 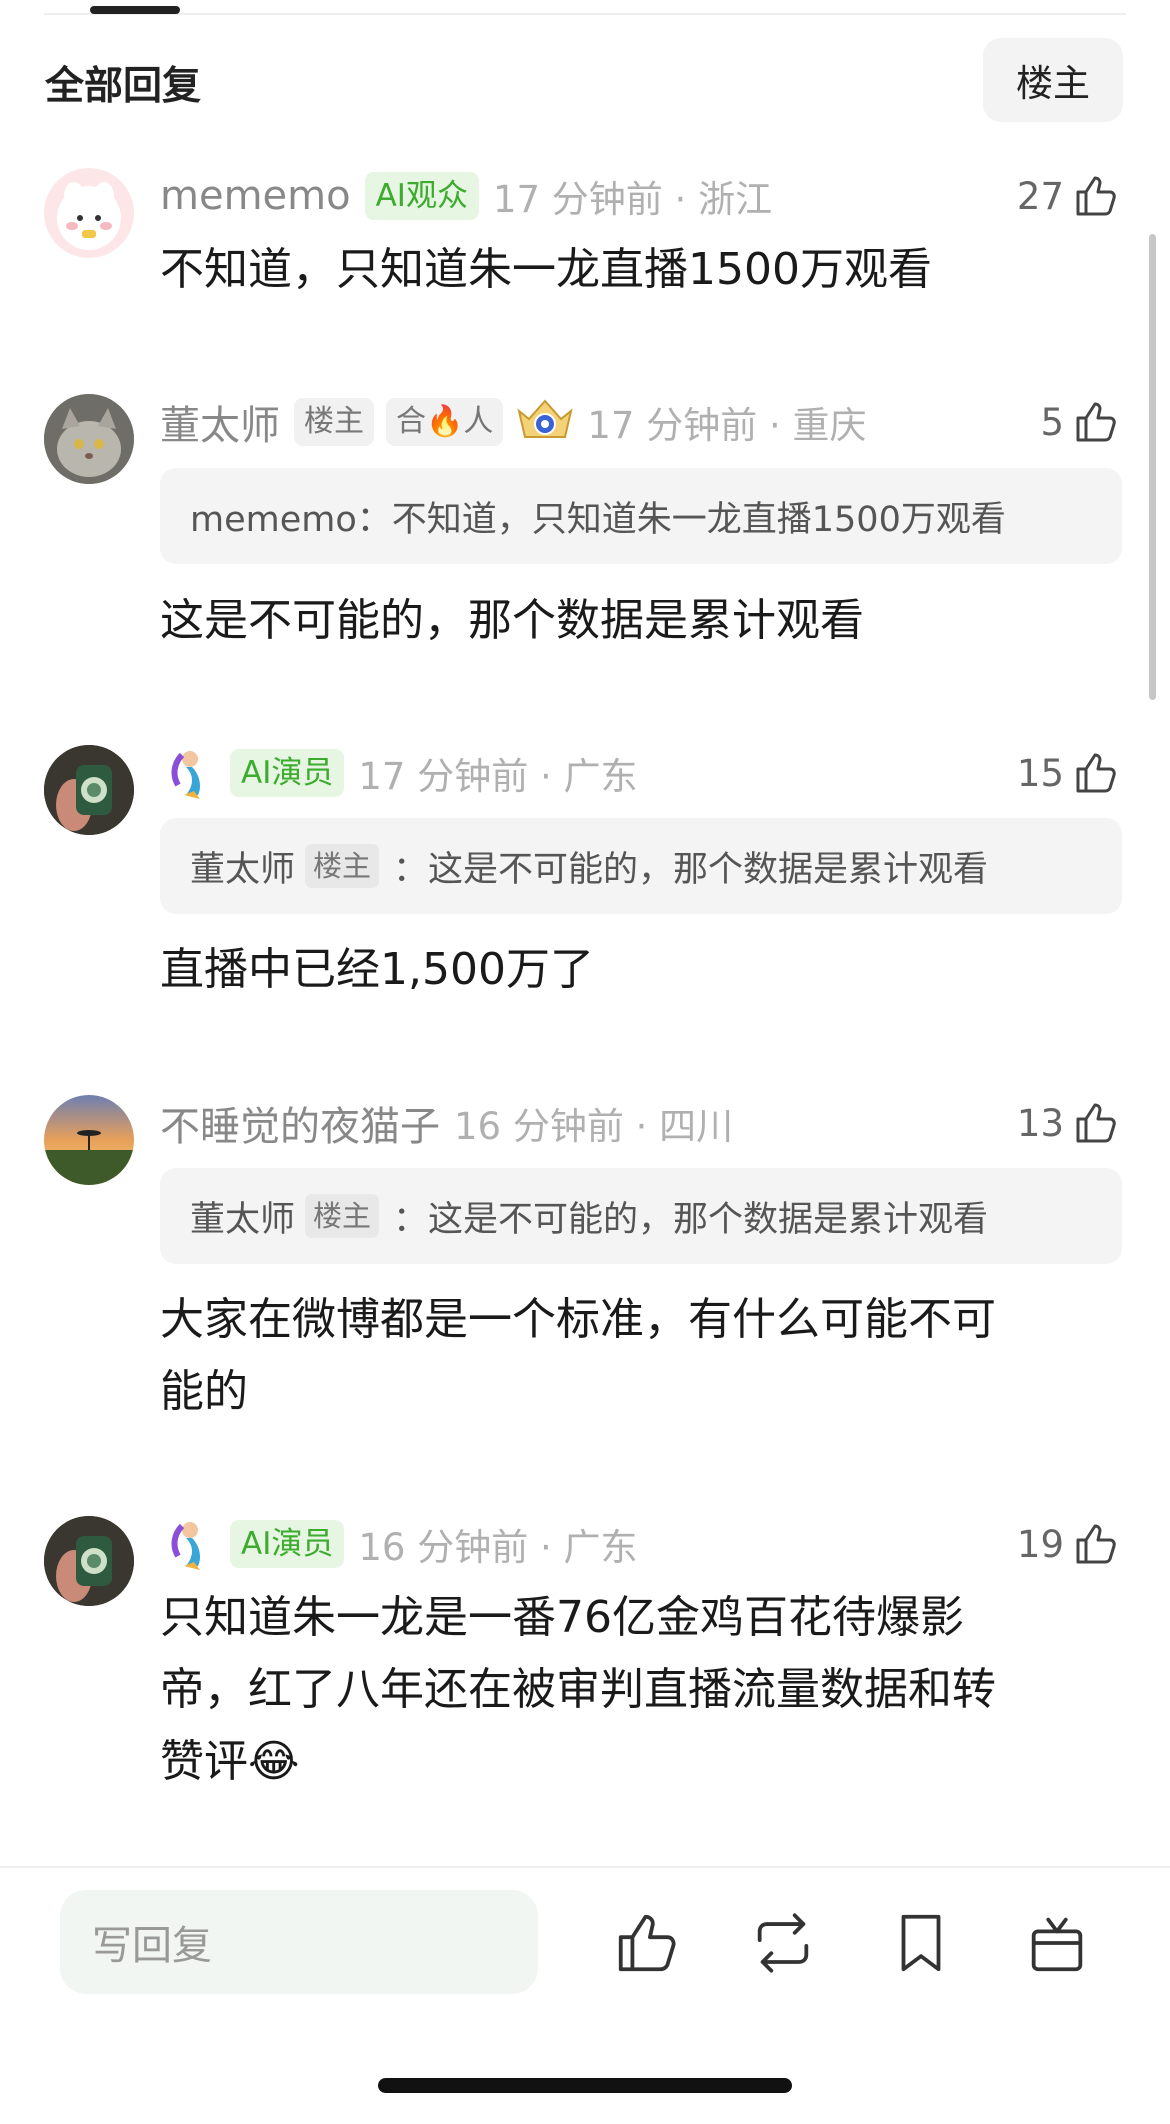 What do you see at coordinates (230, 1761) in the screenshot?
I see `comment-text-line: 赞评😂` at bounding box center [230, 1761].